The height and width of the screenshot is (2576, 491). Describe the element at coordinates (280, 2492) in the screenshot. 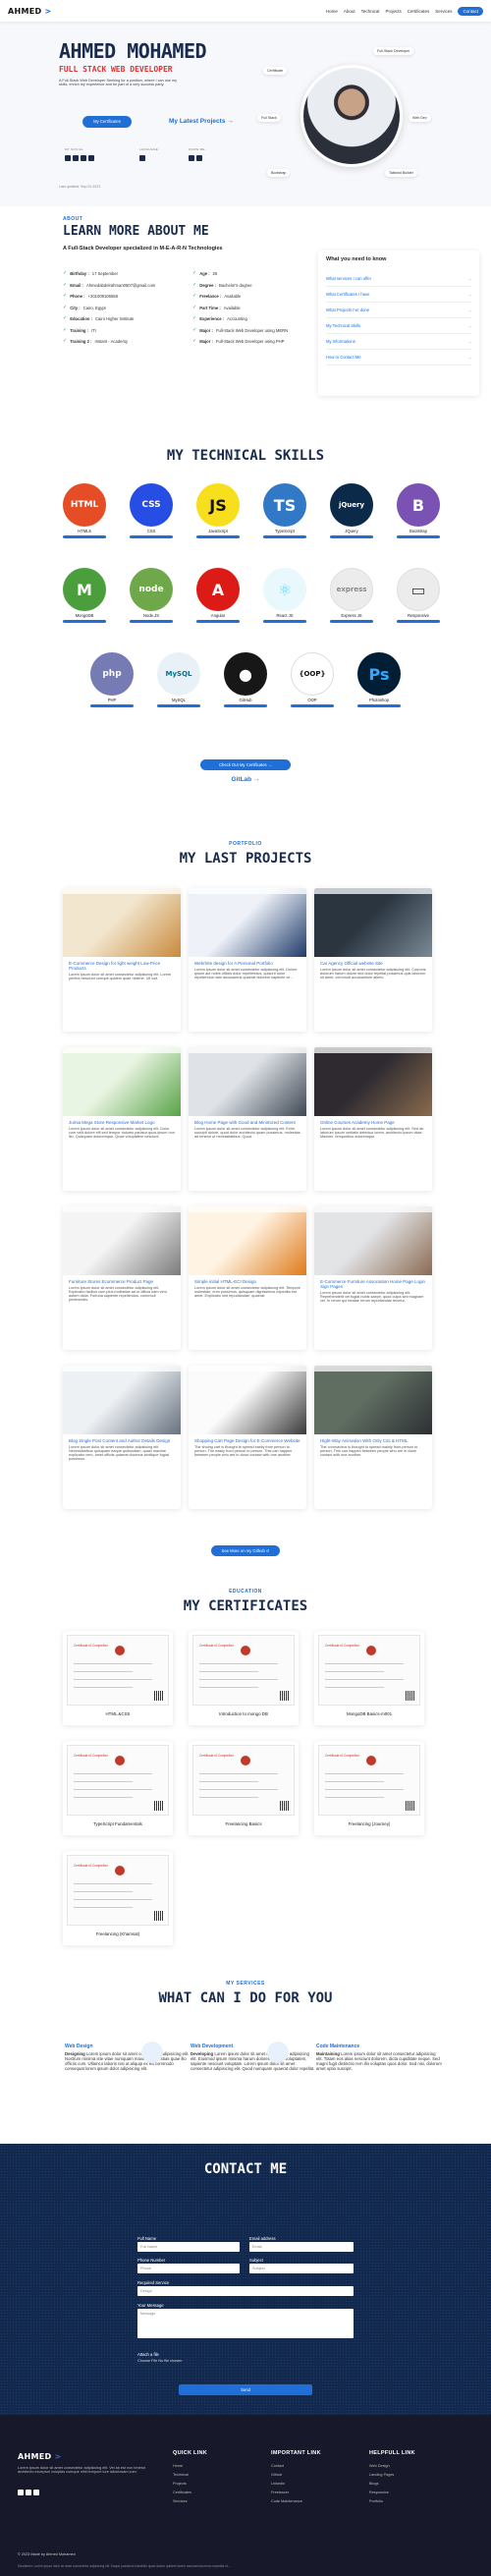

I see `footer-link: Freelancer` at that location.